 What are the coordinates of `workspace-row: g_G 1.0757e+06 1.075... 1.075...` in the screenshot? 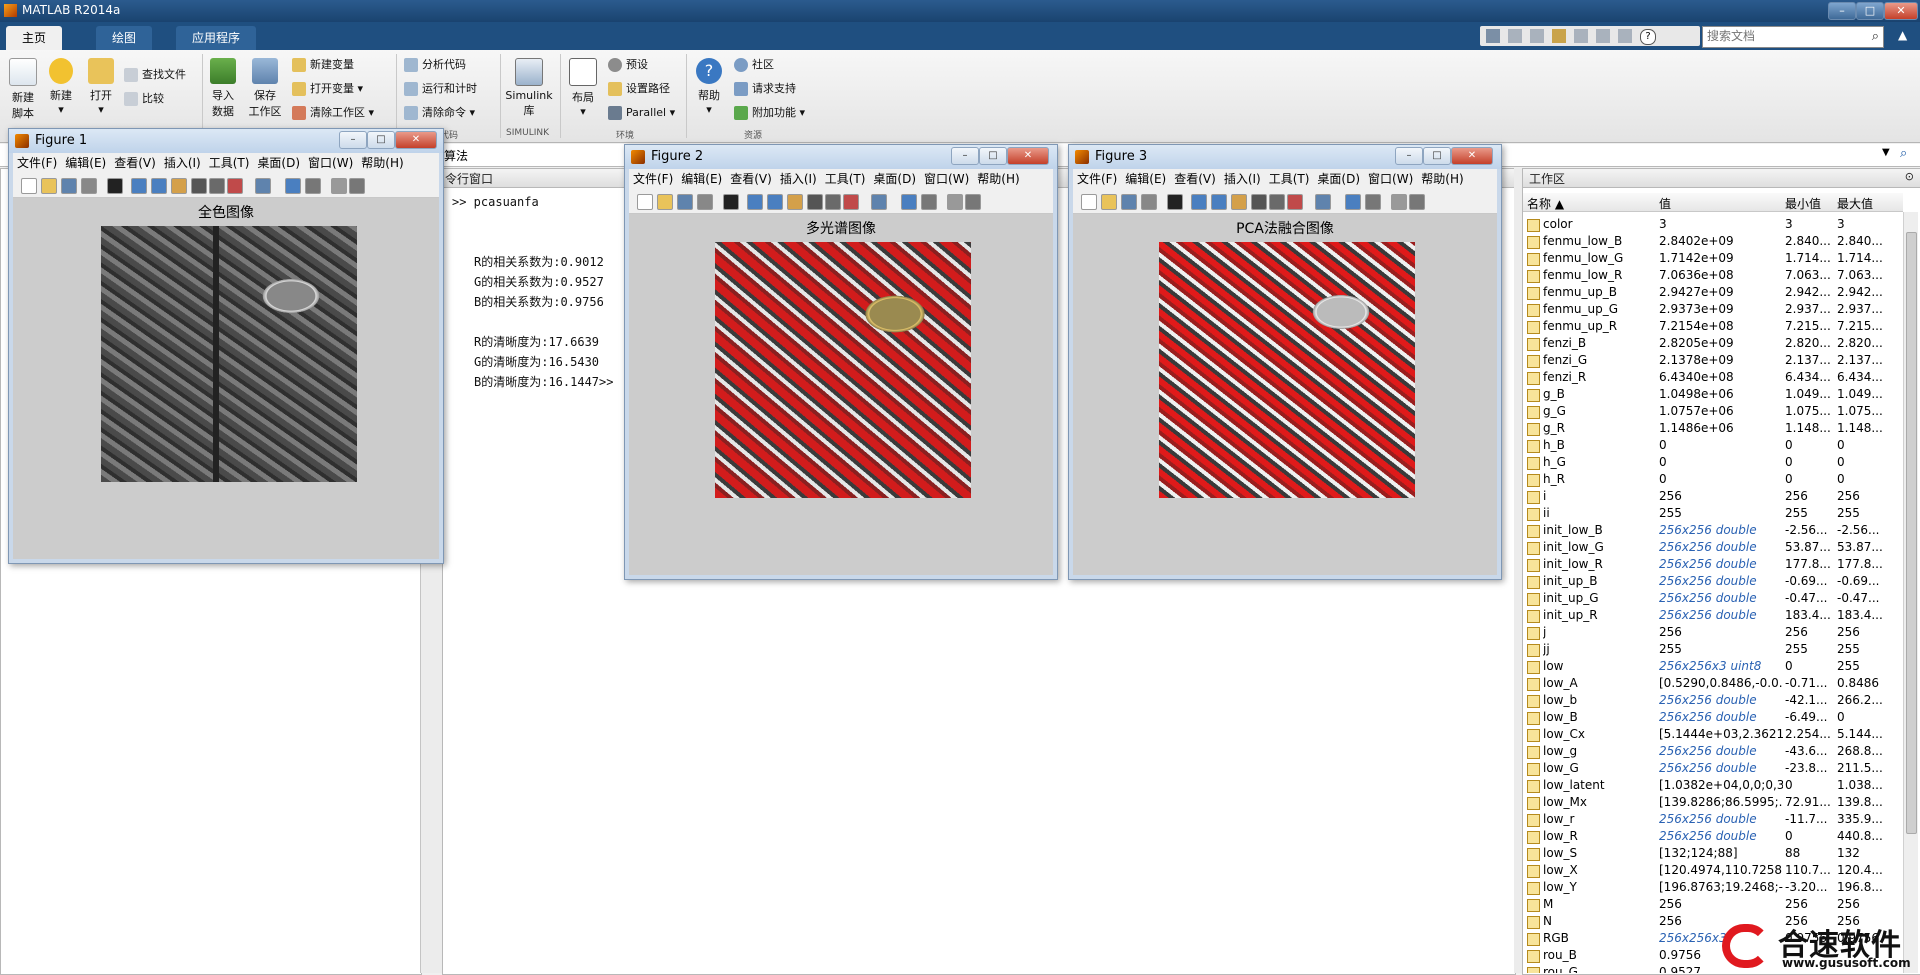 It's located at (1713, 411).